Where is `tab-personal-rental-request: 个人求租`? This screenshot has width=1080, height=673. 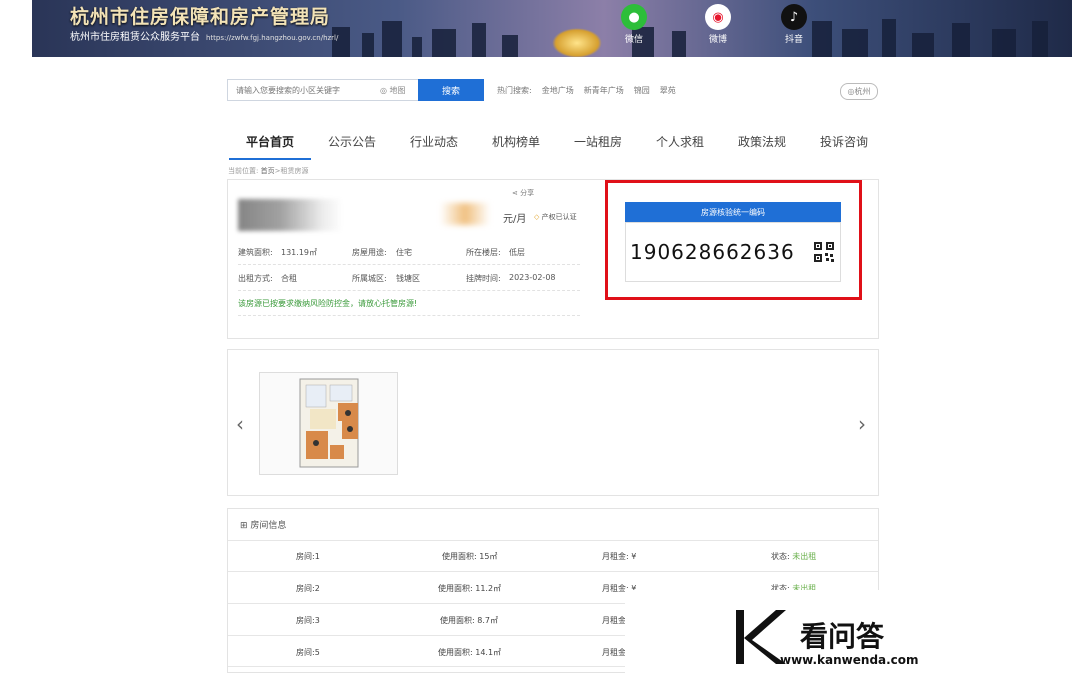
tab-personal-rental-request: 个人求租 is located at coordinates (680, 146).